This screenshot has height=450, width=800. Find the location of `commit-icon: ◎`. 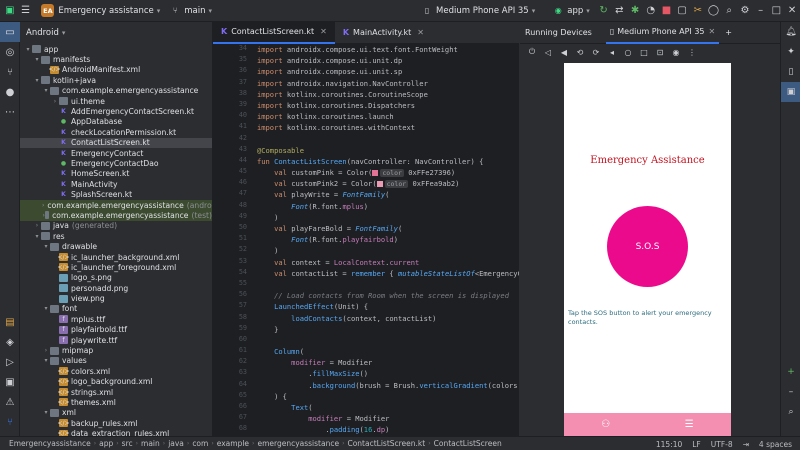

commit-icon: ◎ is located at coordinates (10, 52).